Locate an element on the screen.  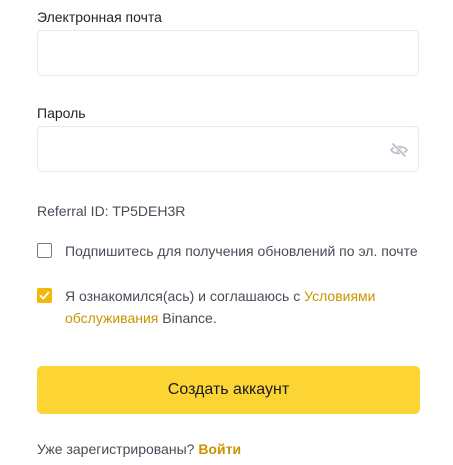
newsletter-checkbox is located at coordinates (44, 250).